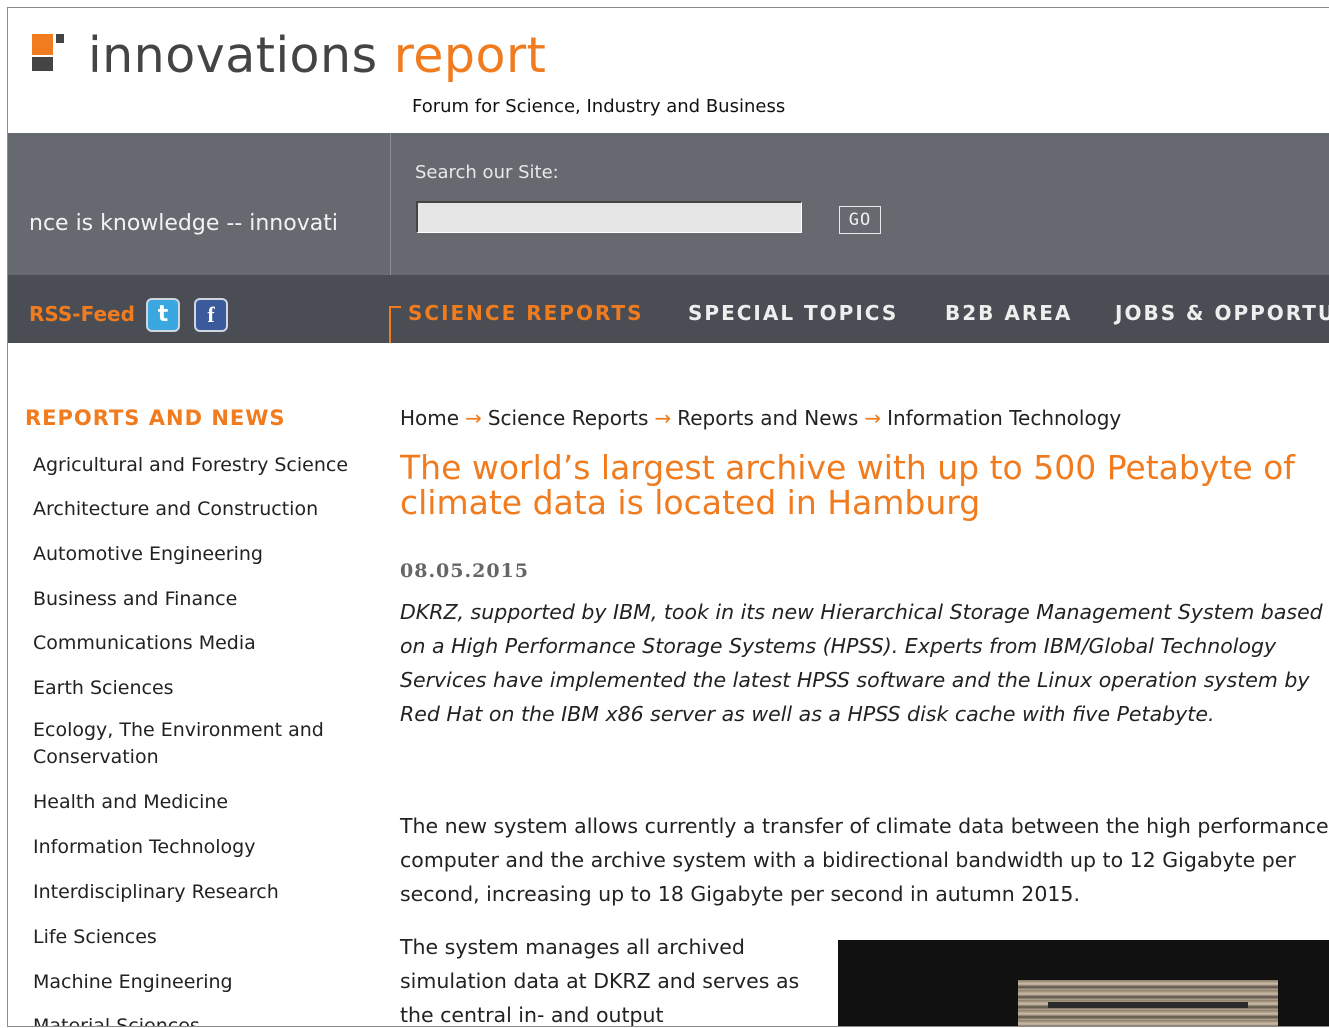  What do you see at coordinates (767, 418) in the screenshot?
I see `breadcrumb-reports-and-news: Reports and News` at bounding box center [767, 418].